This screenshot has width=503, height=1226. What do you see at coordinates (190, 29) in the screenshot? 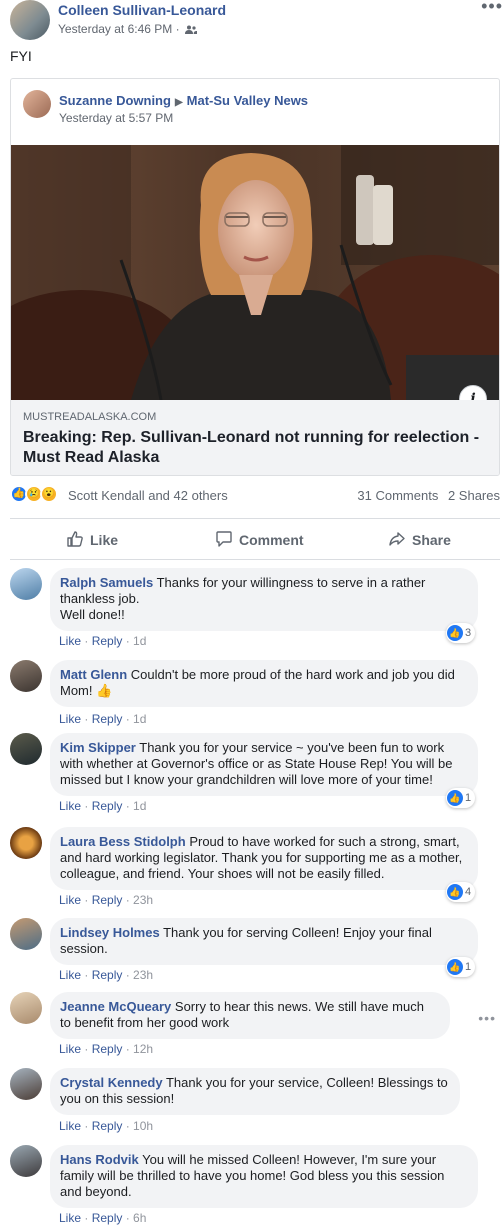
I see `friends-icon` at bounding box center [190, 29].